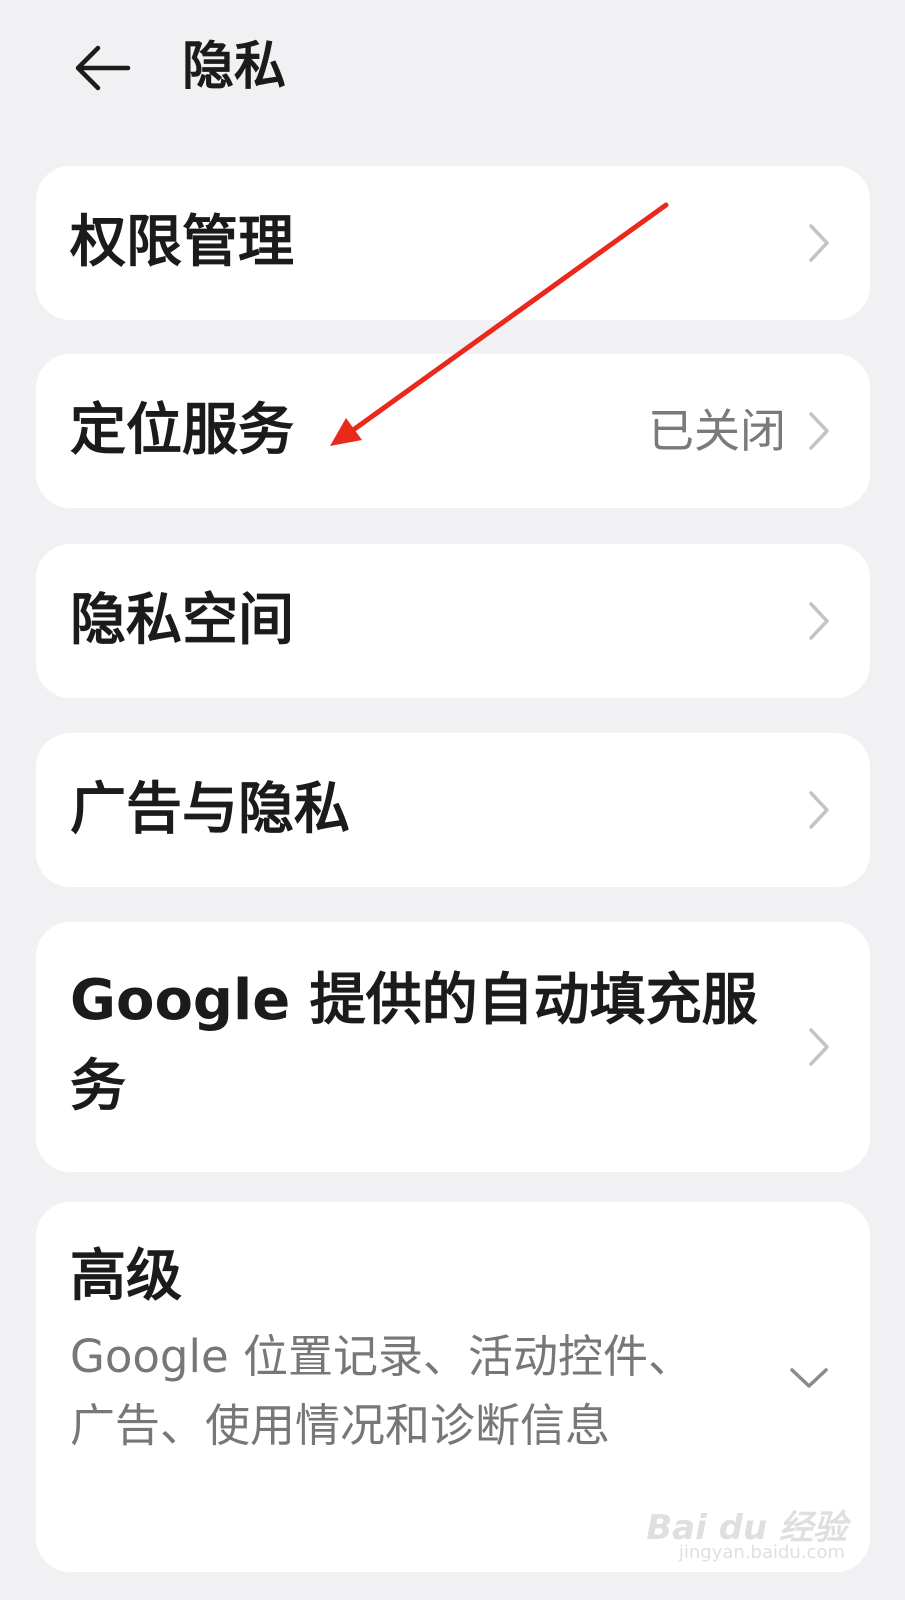 This screenshot has height=1600, width=905. I want to click on private-space-label: 隐私空间, so click(182, 620).